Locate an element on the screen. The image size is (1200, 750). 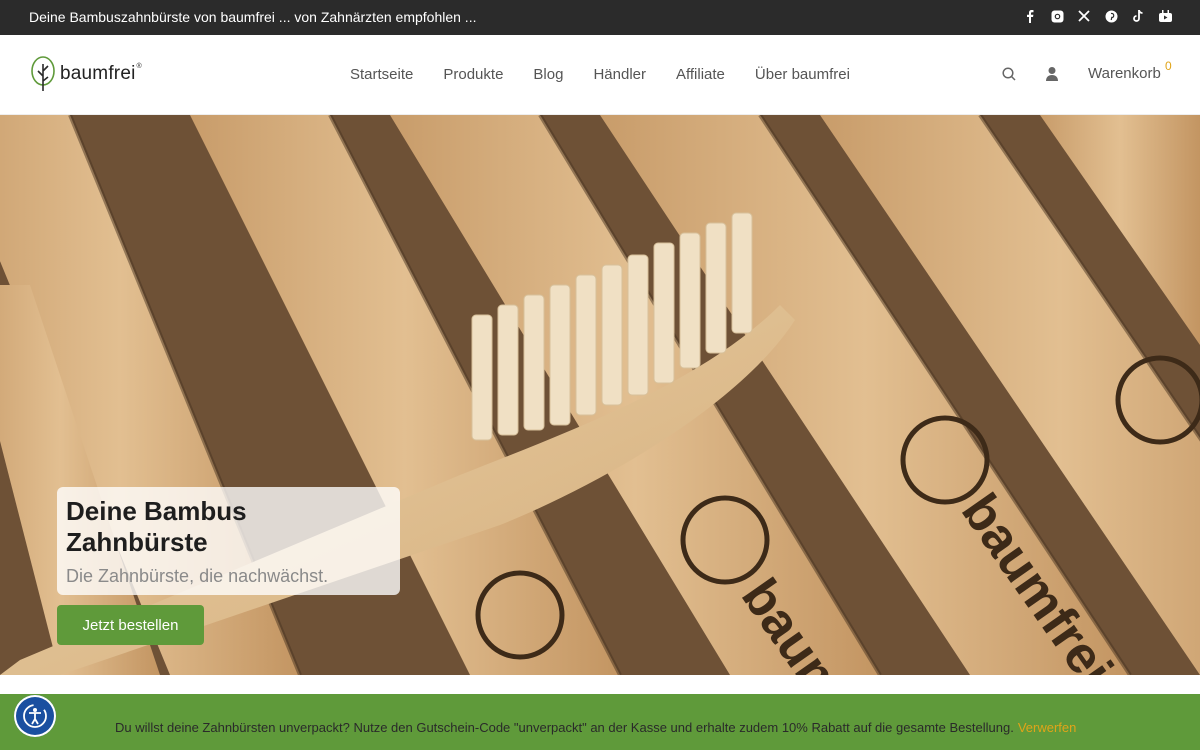
nav-haendler: Händler is located at coordinates (619, 74).